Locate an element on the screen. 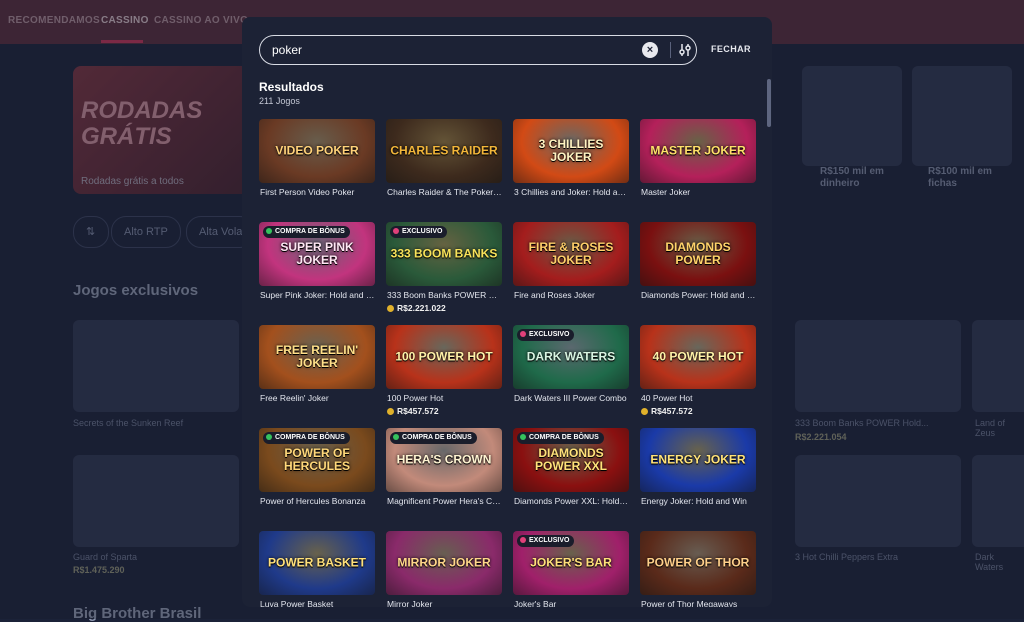 The image size is (1024, 622). game-thumbnail: 40 Power Hot is located at coordinates (698, 357).